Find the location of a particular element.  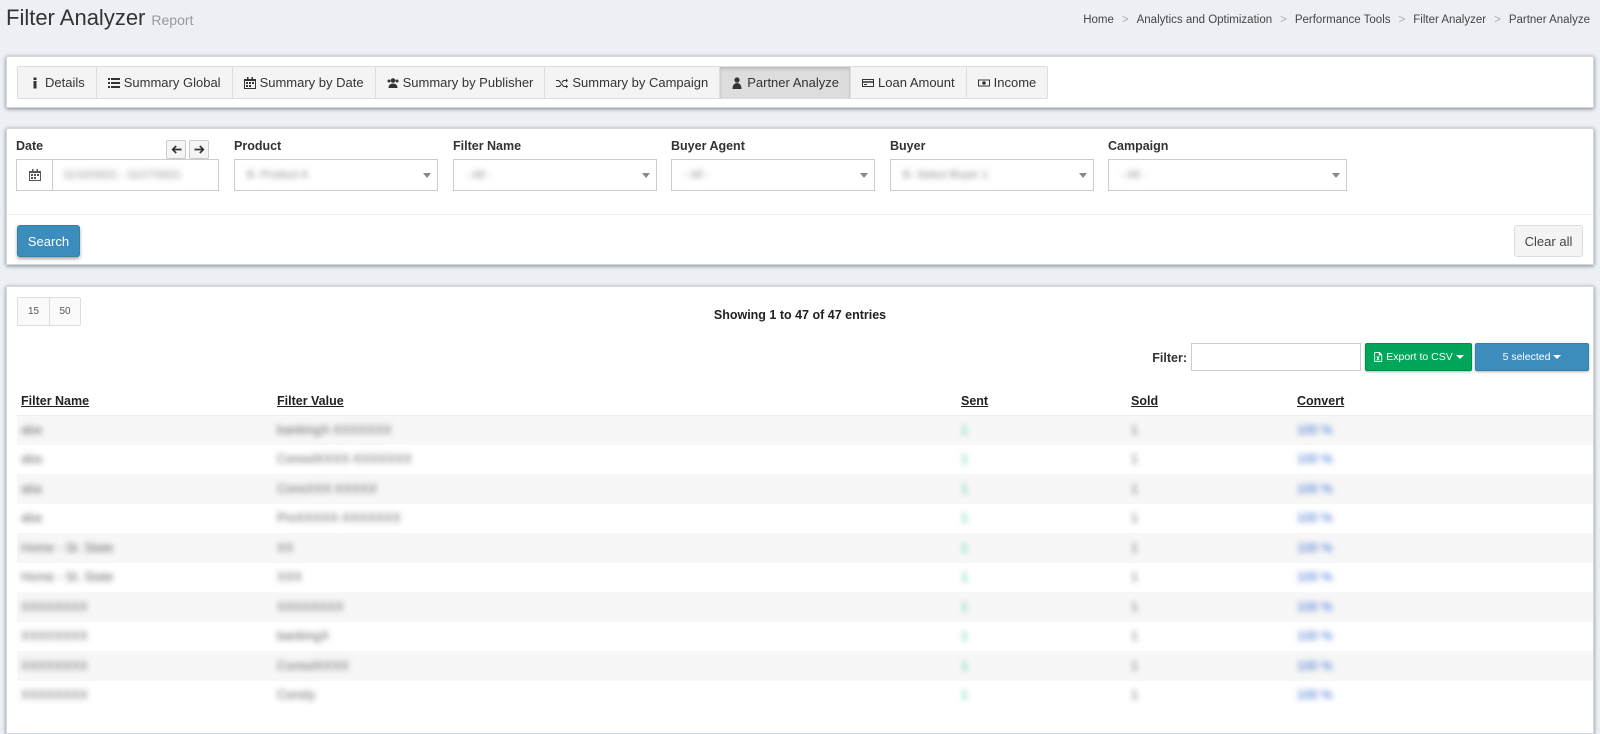

column-header-sent: Sent is located at coordinates (1042, 401).